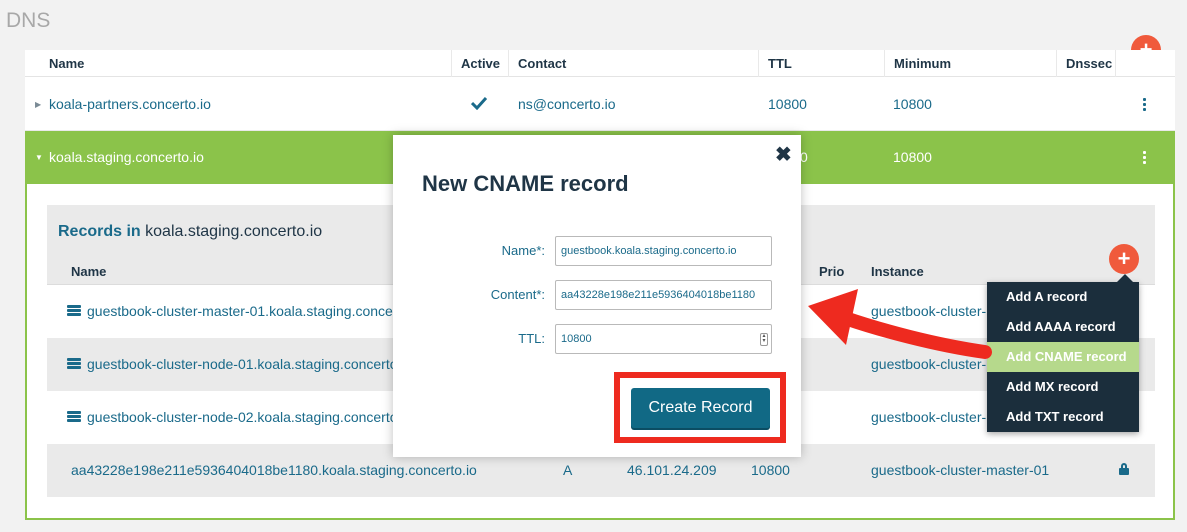 The image size is (1187, 532). Describe the element at coordinates (542, 63) in the screenshot. I see `col-header-contact: Contact` at that location.